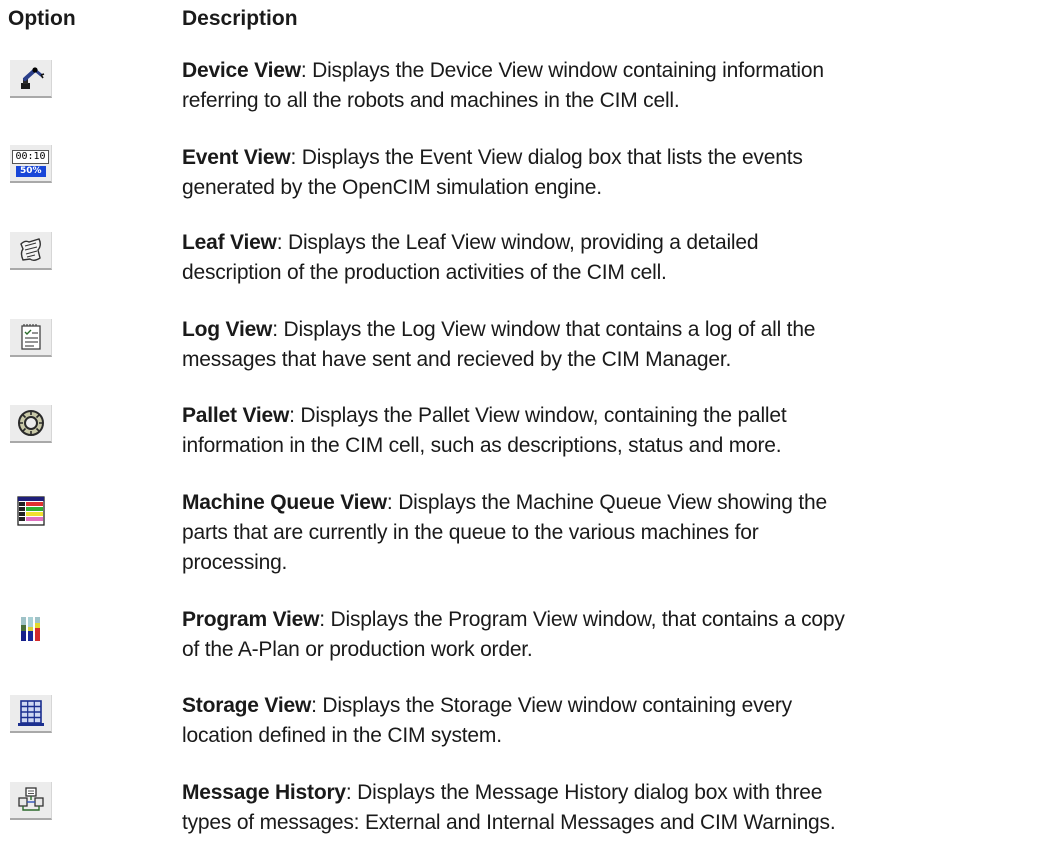 This screenshot has width=1049, height=863. Describe the element at coordinates (240, 18) in the screenshot. I see `description-column-header: Description` at that location.